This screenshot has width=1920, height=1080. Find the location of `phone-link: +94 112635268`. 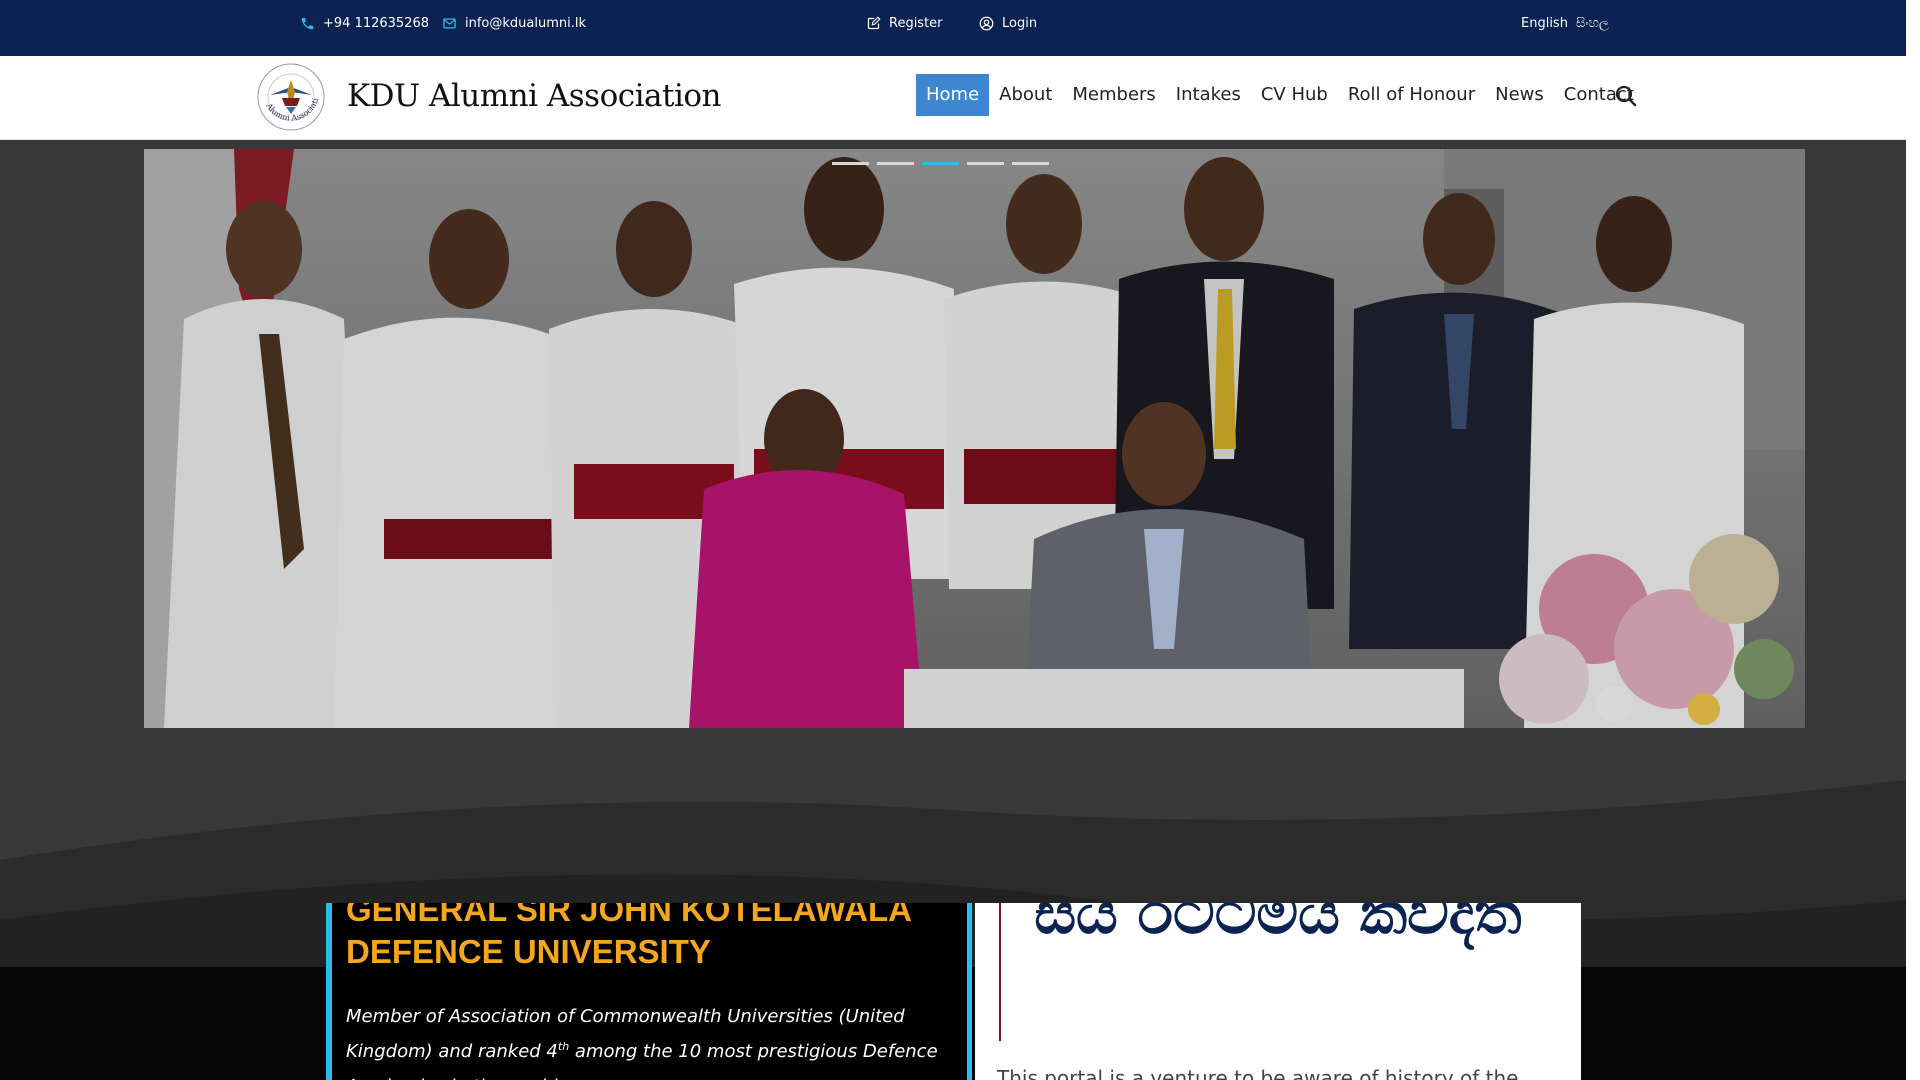

phone-link: +94 112635268 is located at coordinates (364, 23).